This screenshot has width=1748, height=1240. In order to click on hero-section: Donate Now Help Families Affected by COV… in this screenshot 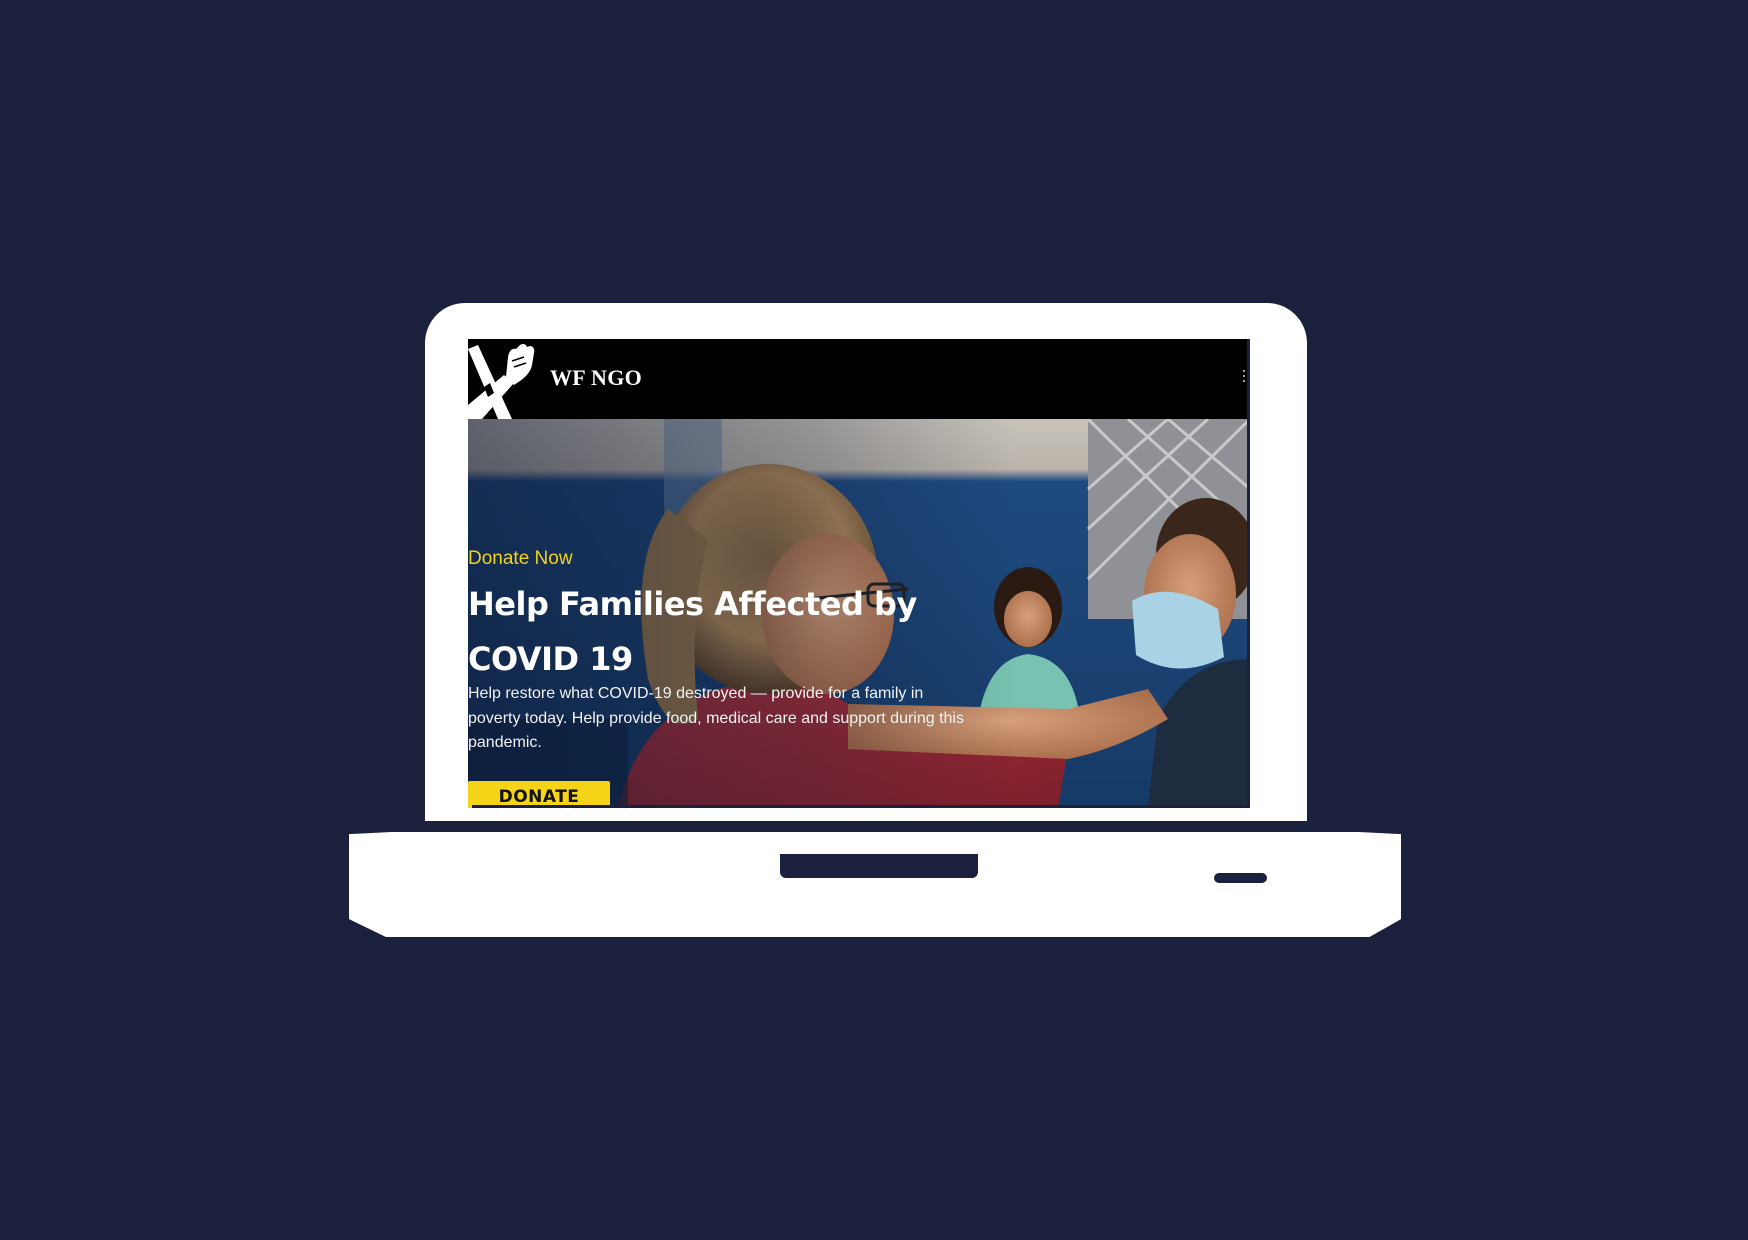, I will do `click(859, 613)`.